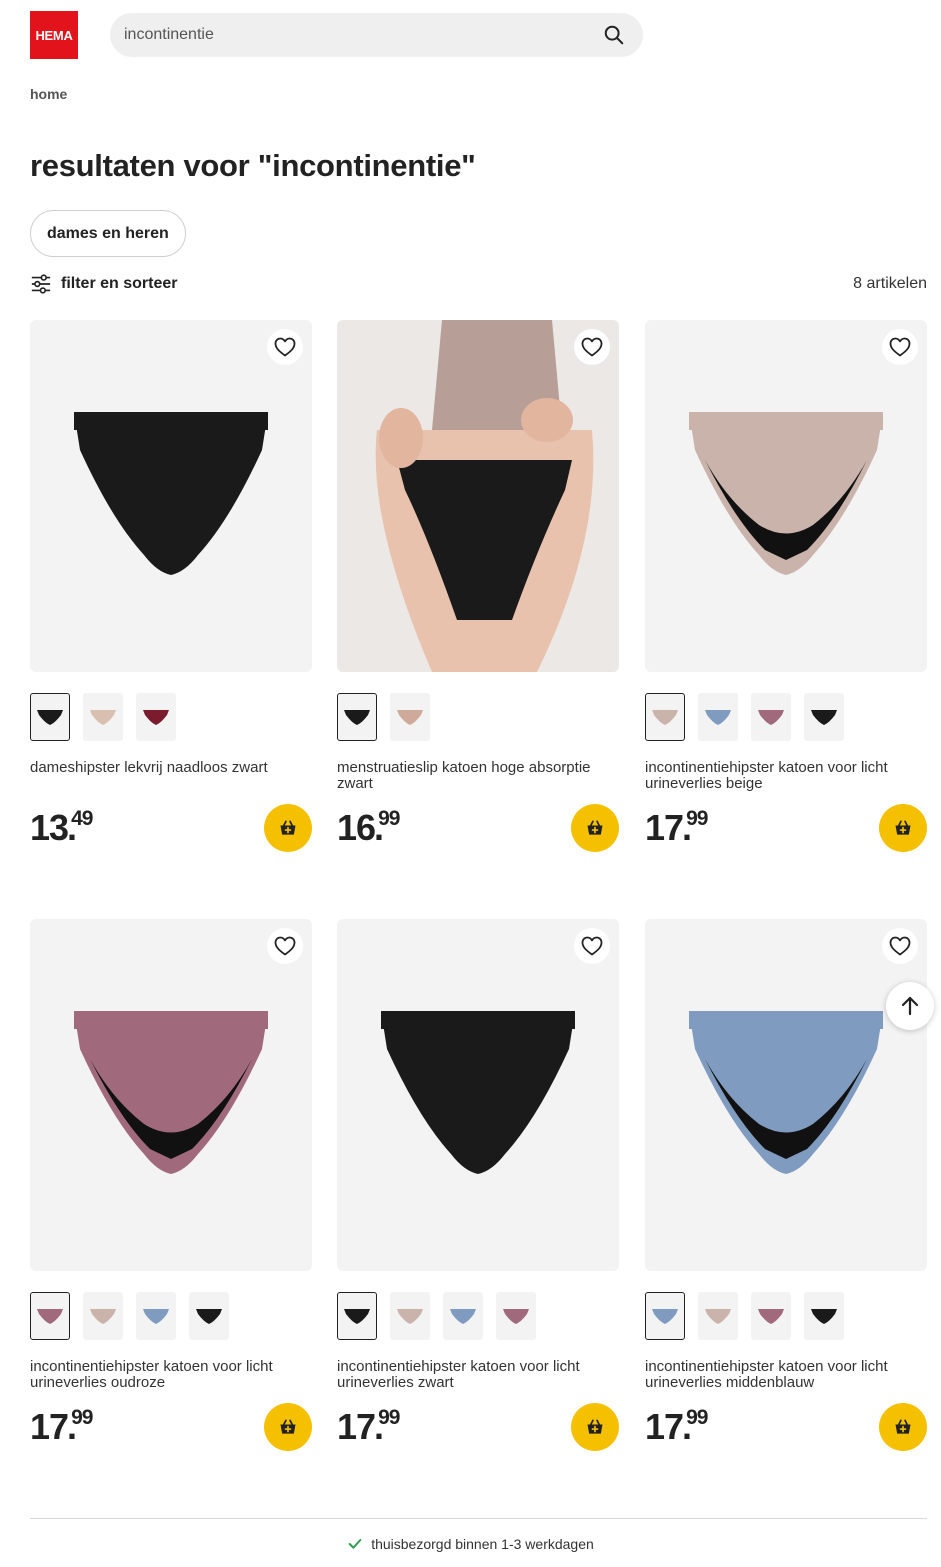 This screenshot has height=1567, width=941. I want to click on search-icon, so click(614, 35).